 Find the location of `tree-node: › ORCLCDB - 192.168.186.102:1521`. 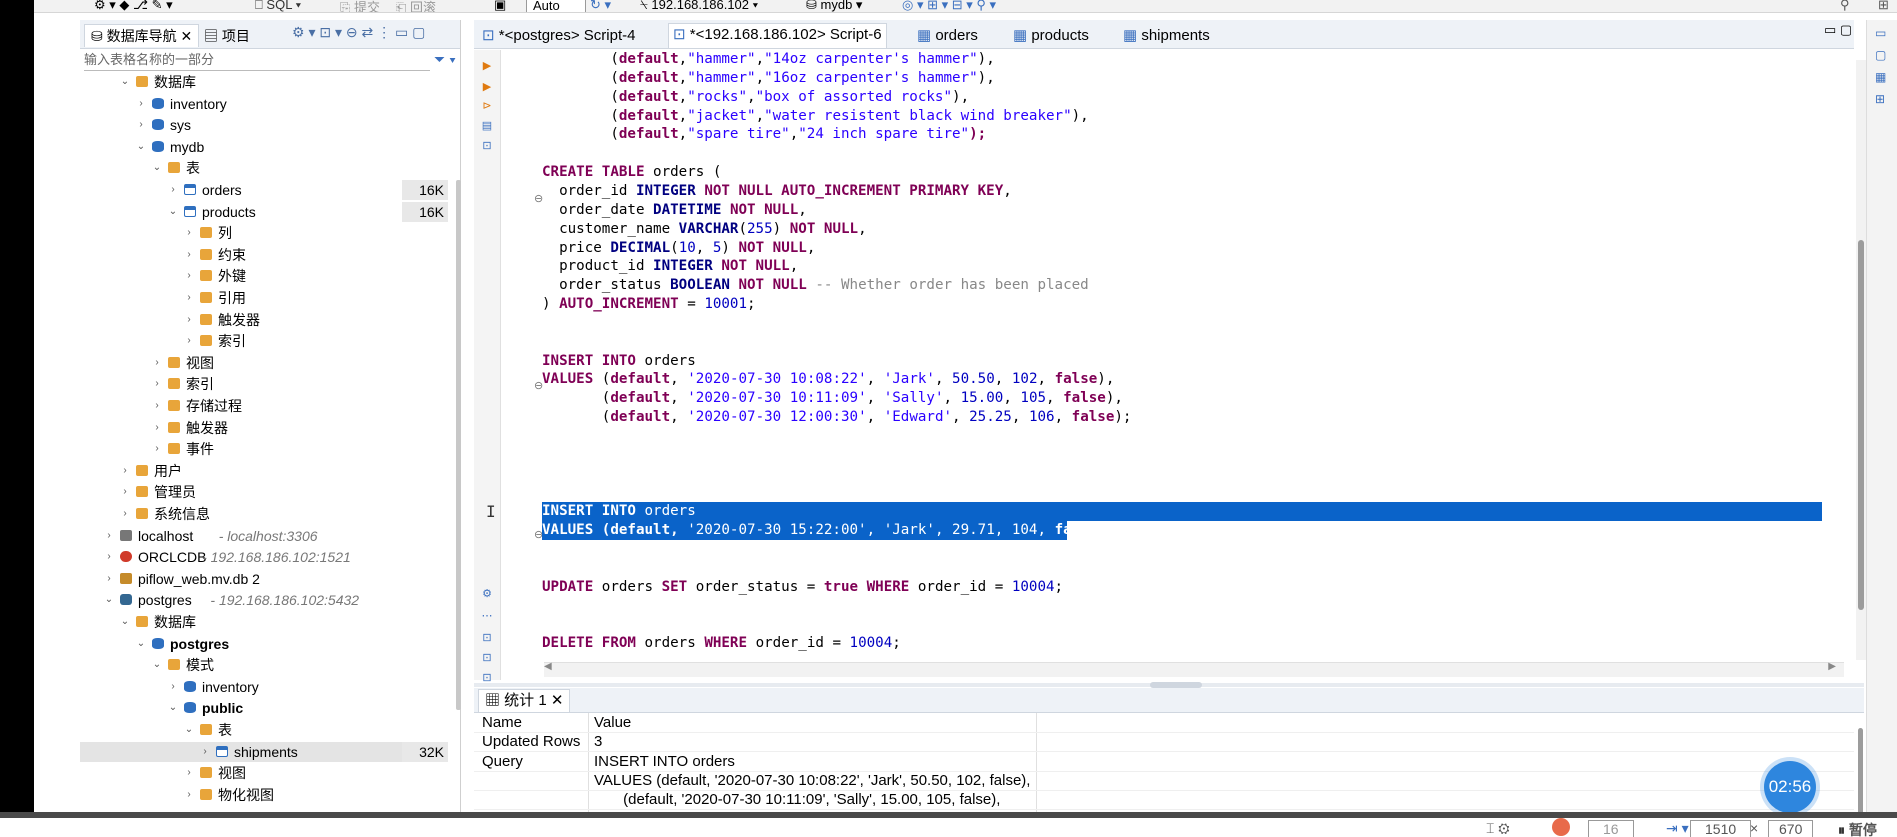

tree-node: › ORCLCDB - 192.168.186.102:1521 is located at coordinates (264, 557).